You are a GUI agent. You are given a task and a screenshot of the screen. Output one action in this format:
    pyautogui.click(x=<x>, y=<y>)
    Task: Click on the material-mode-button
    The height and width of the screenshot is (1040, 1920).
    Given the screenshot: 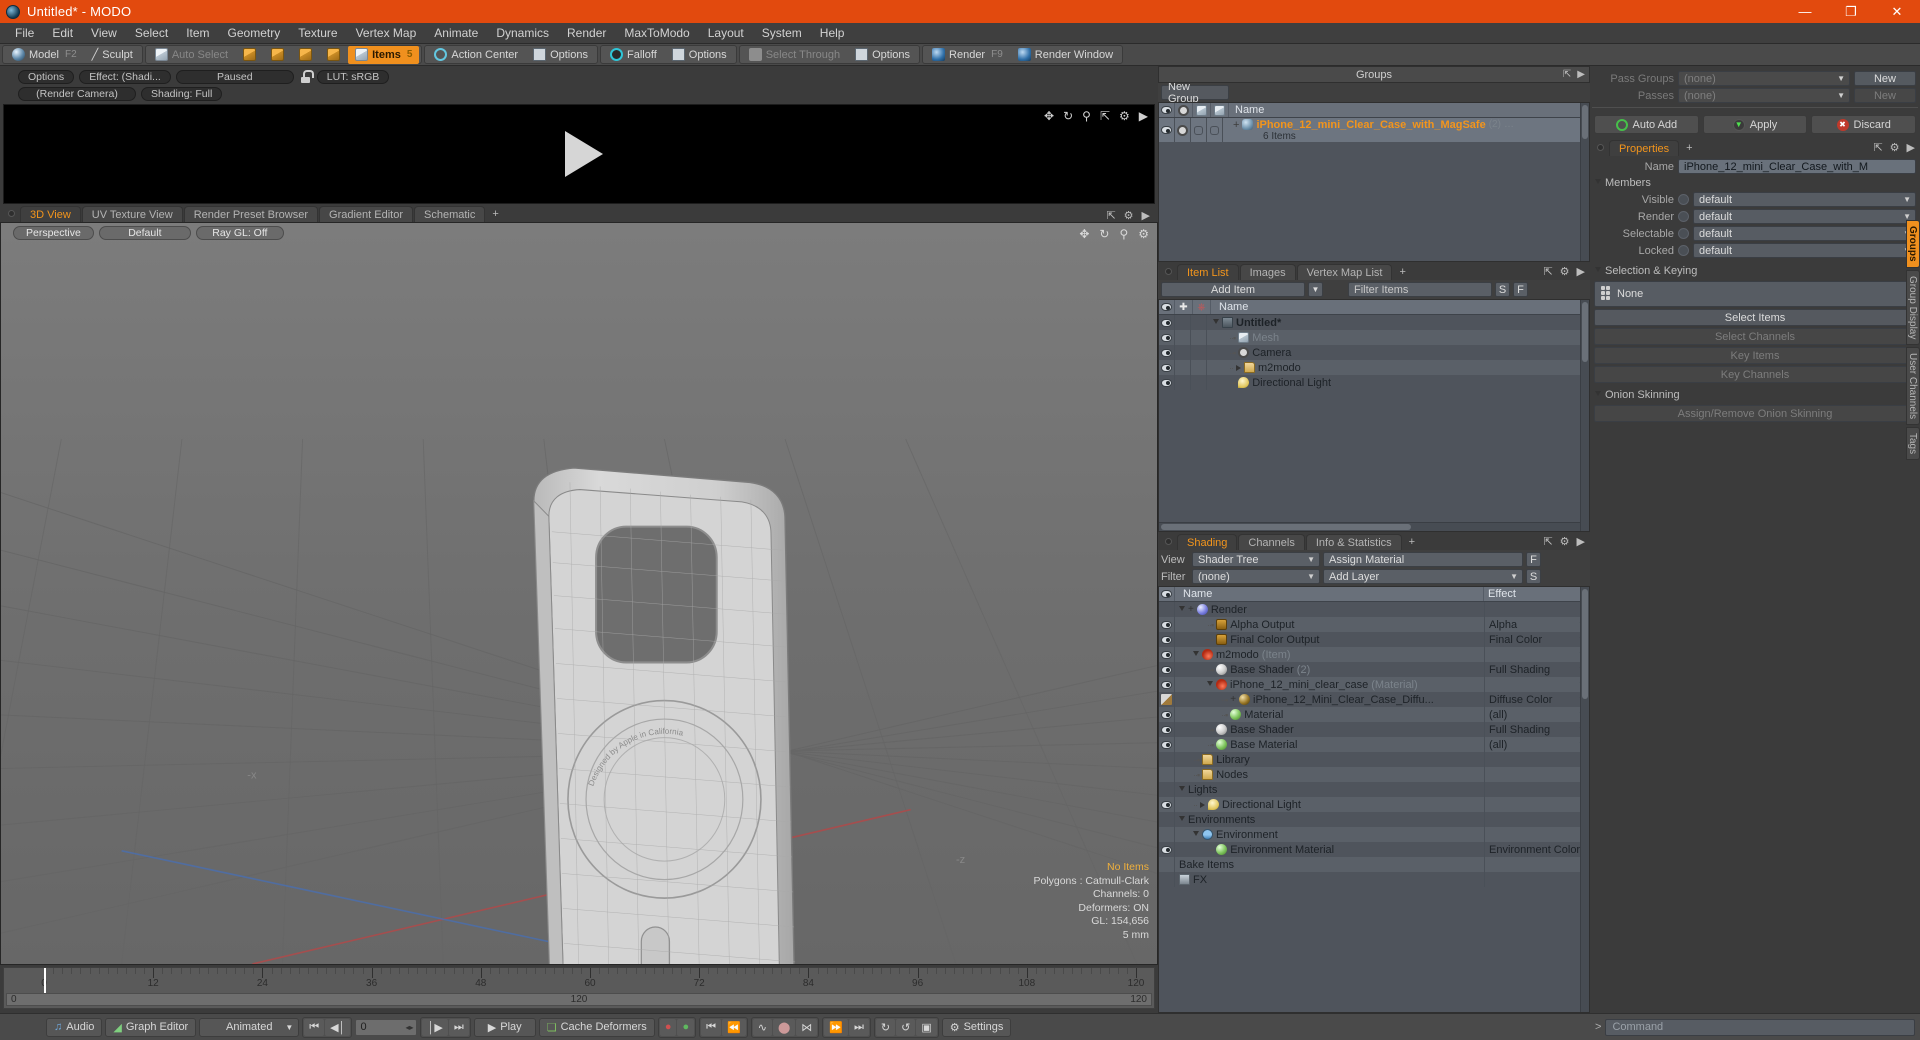 What is the action you would take?
    pyautogui.click(x=333, y=55)
    